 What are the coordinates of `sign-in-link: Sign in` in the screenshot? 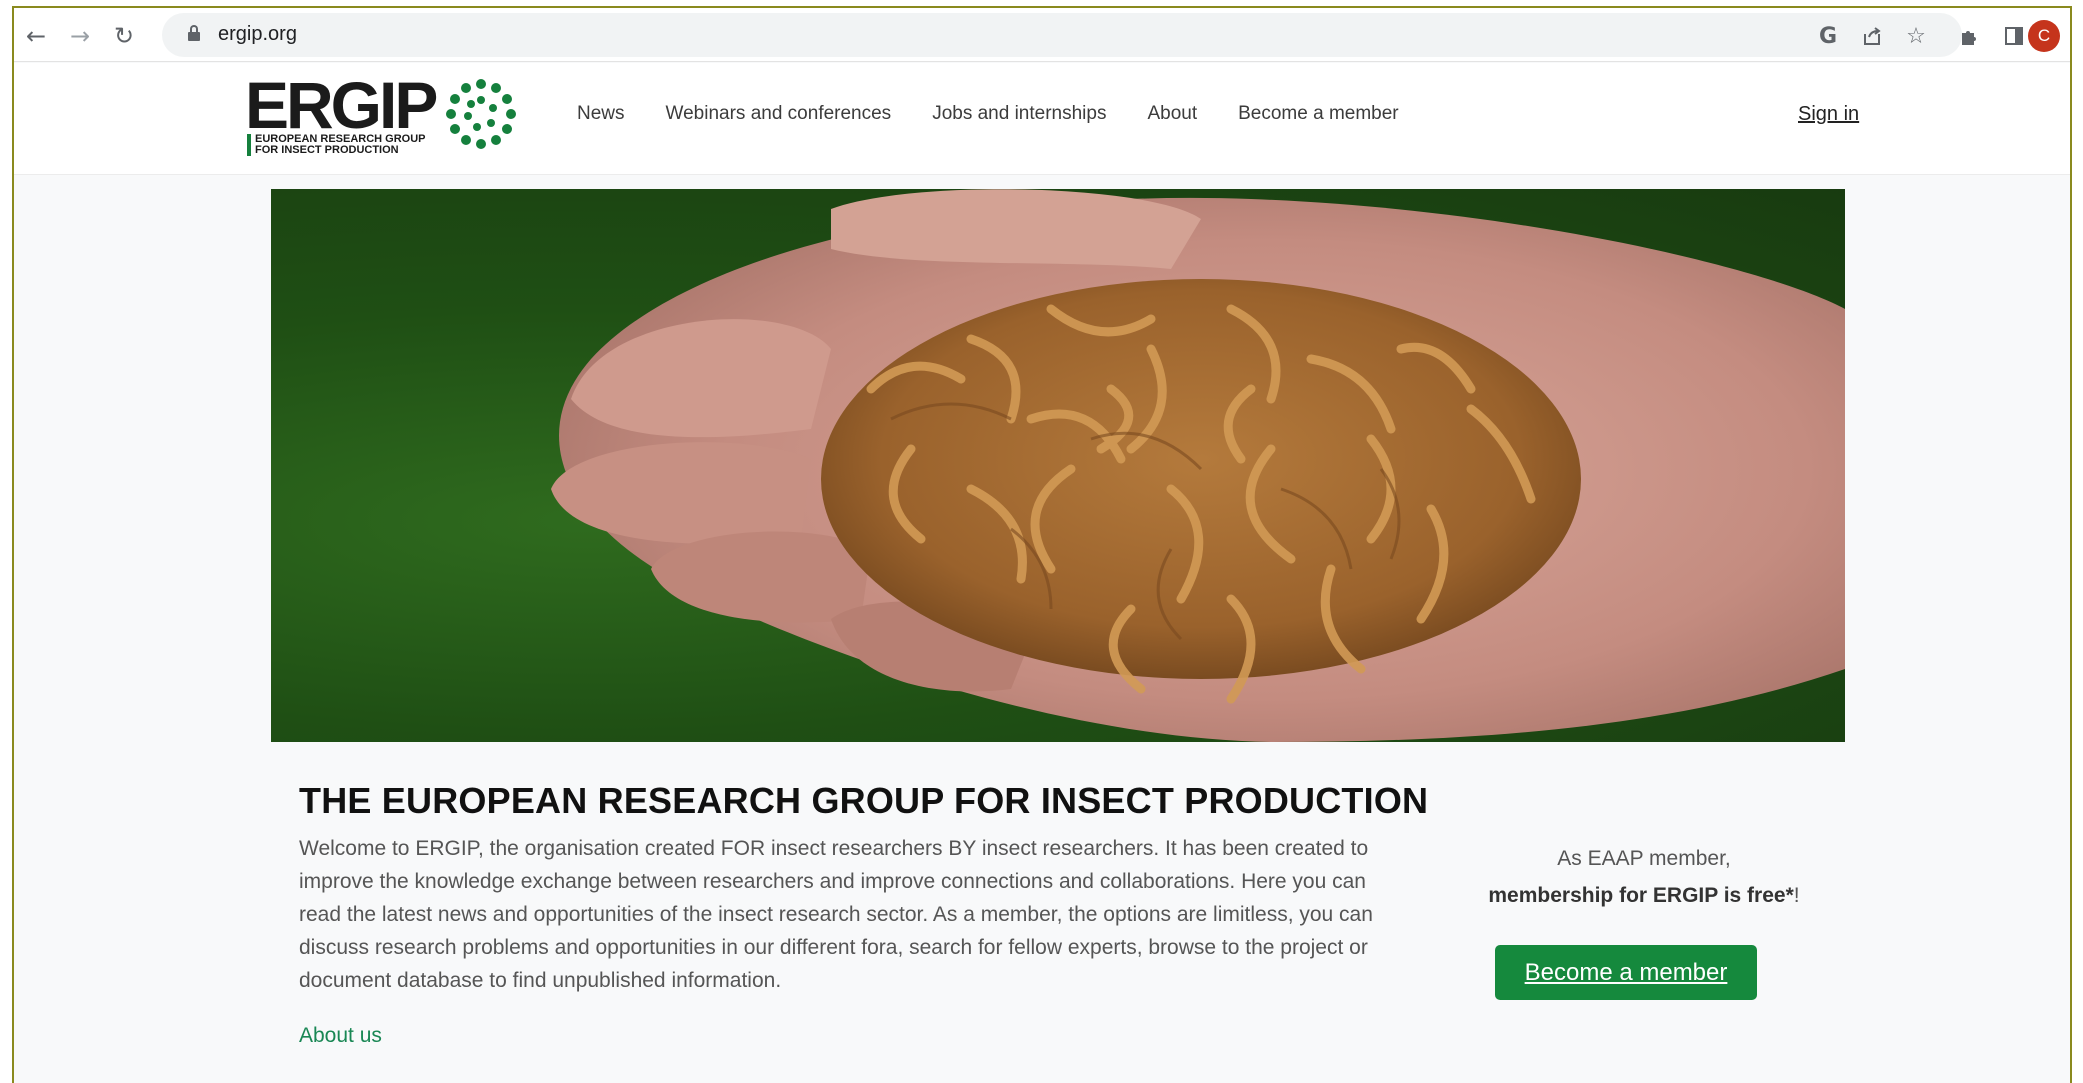 It's located at (1828, 114).